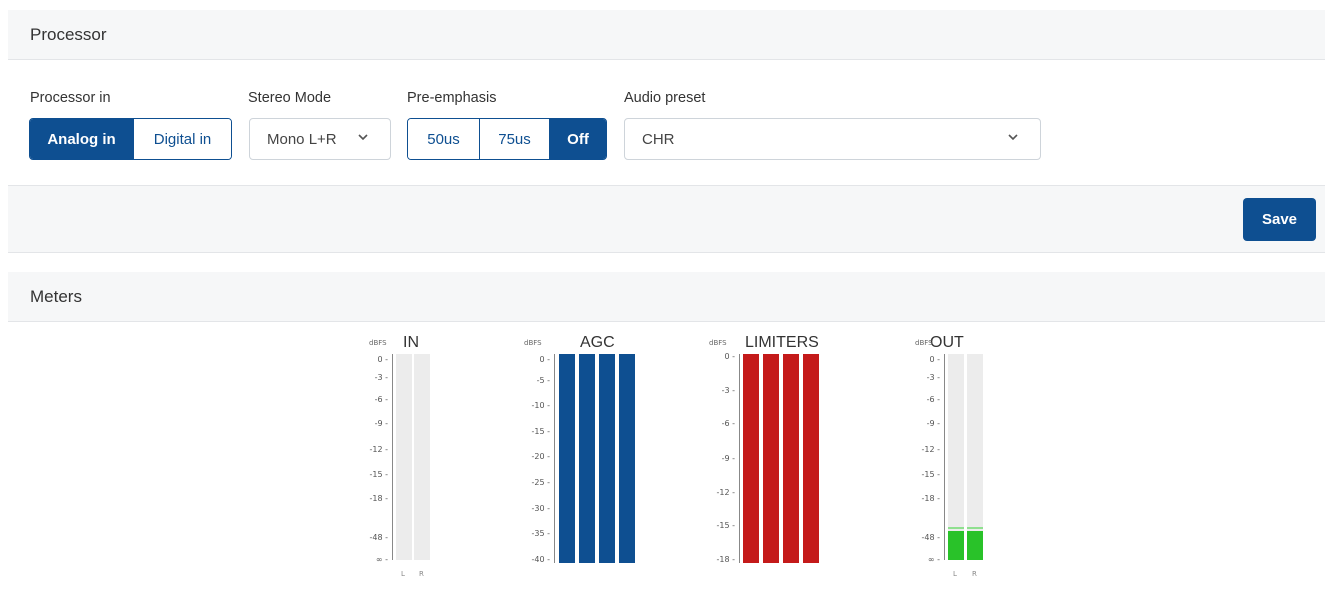 Image resolution: width=1325 pixels, height=593 pixels. I want to click on meters-title: Meters, so click(56, 296).